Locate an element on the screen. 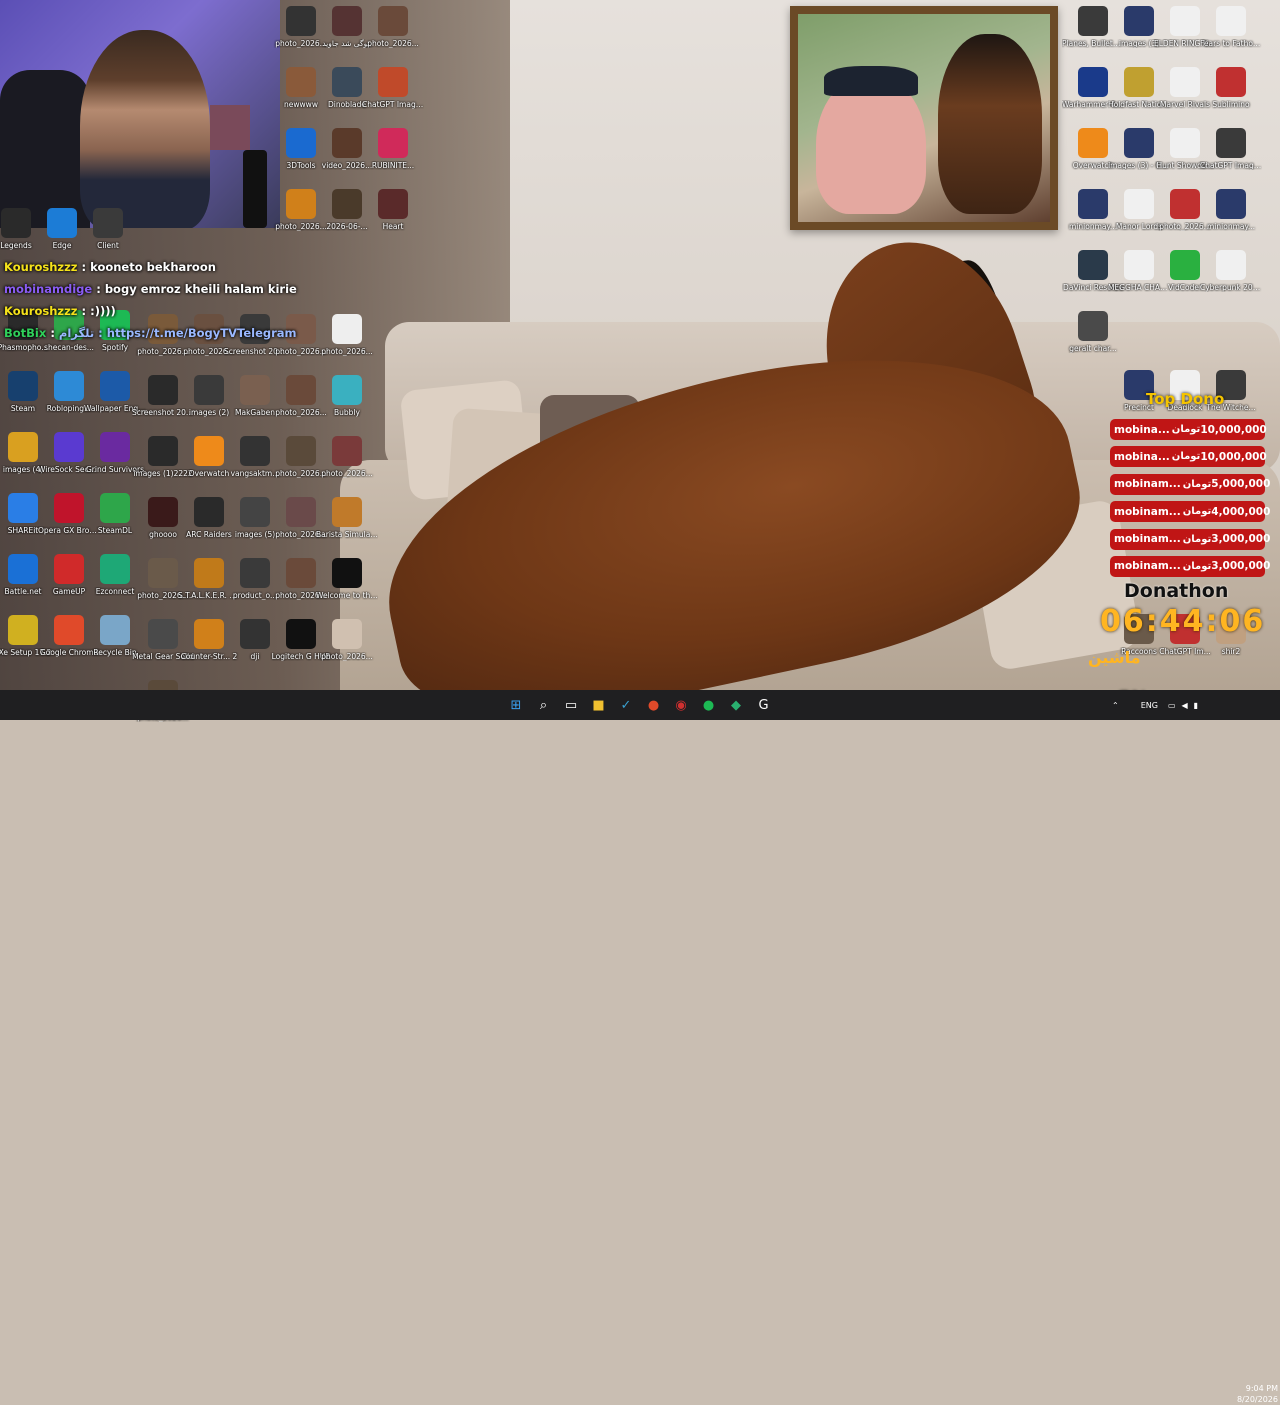 Image resolution: width=1280 pixels, height=1405 pixels. donation-amount: 10,000,000 is located at coordinates (1233, 456).